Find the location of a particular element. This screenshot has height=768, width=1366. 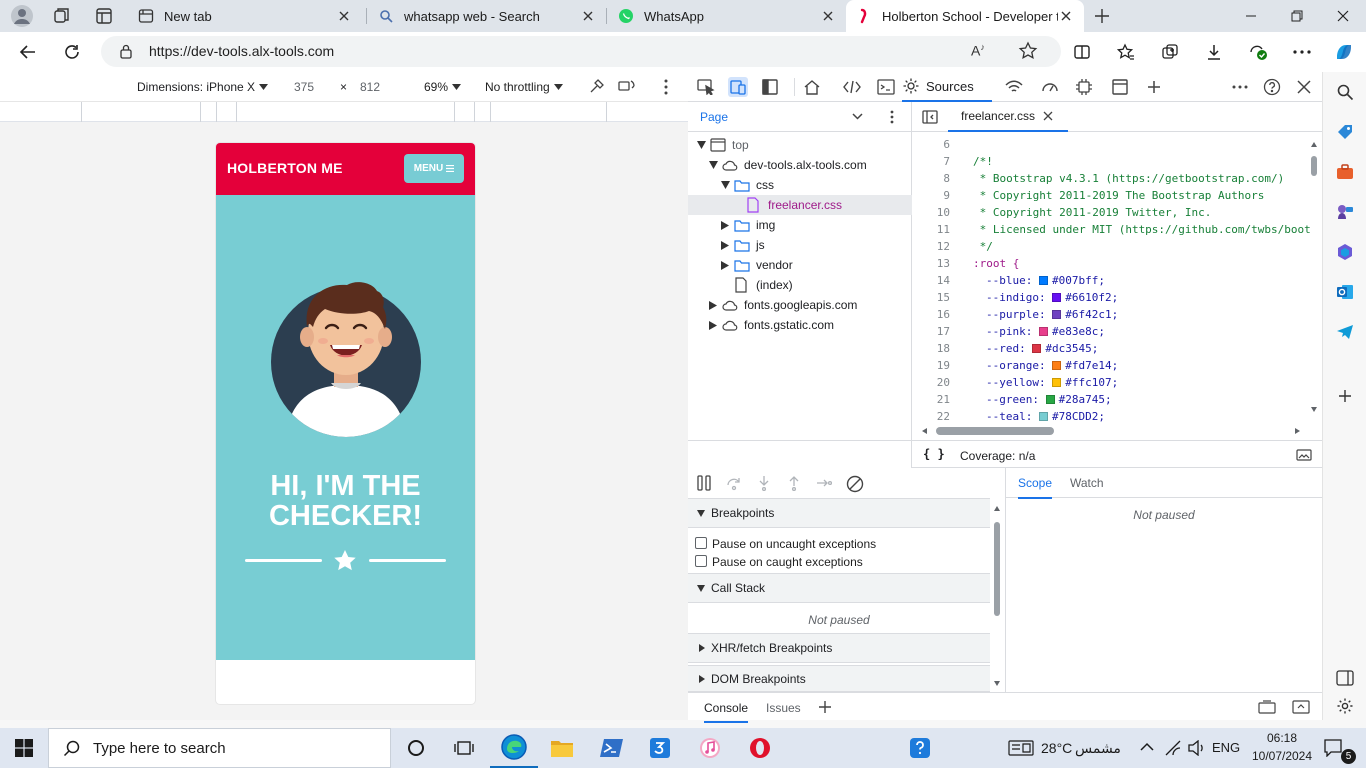

back-icon is located at coordinates (28, 52).